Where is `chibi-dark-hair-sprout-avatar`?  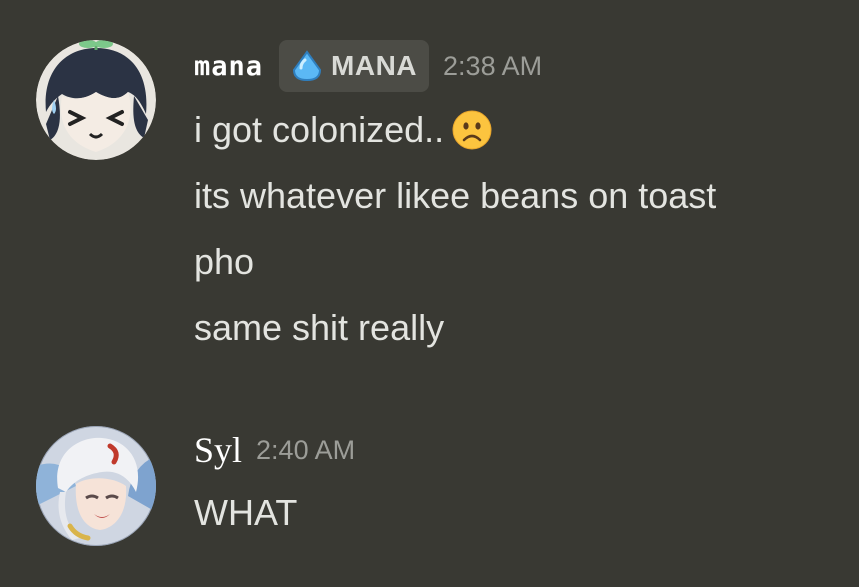 chibi-dark-hair-sprout-avatar is located at coordinates (96, 100).